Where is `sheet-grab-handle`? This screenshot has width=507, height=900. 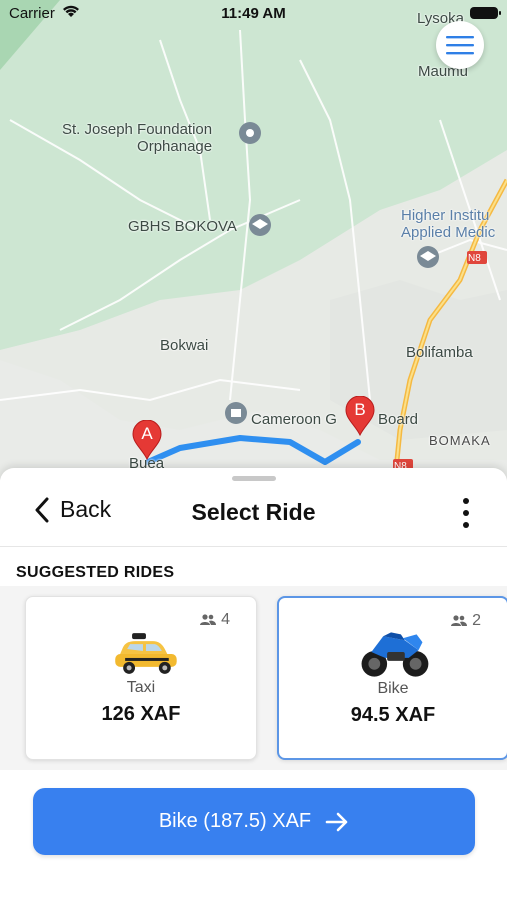
sheet-grab-handle is located at coordinates (254, 478).